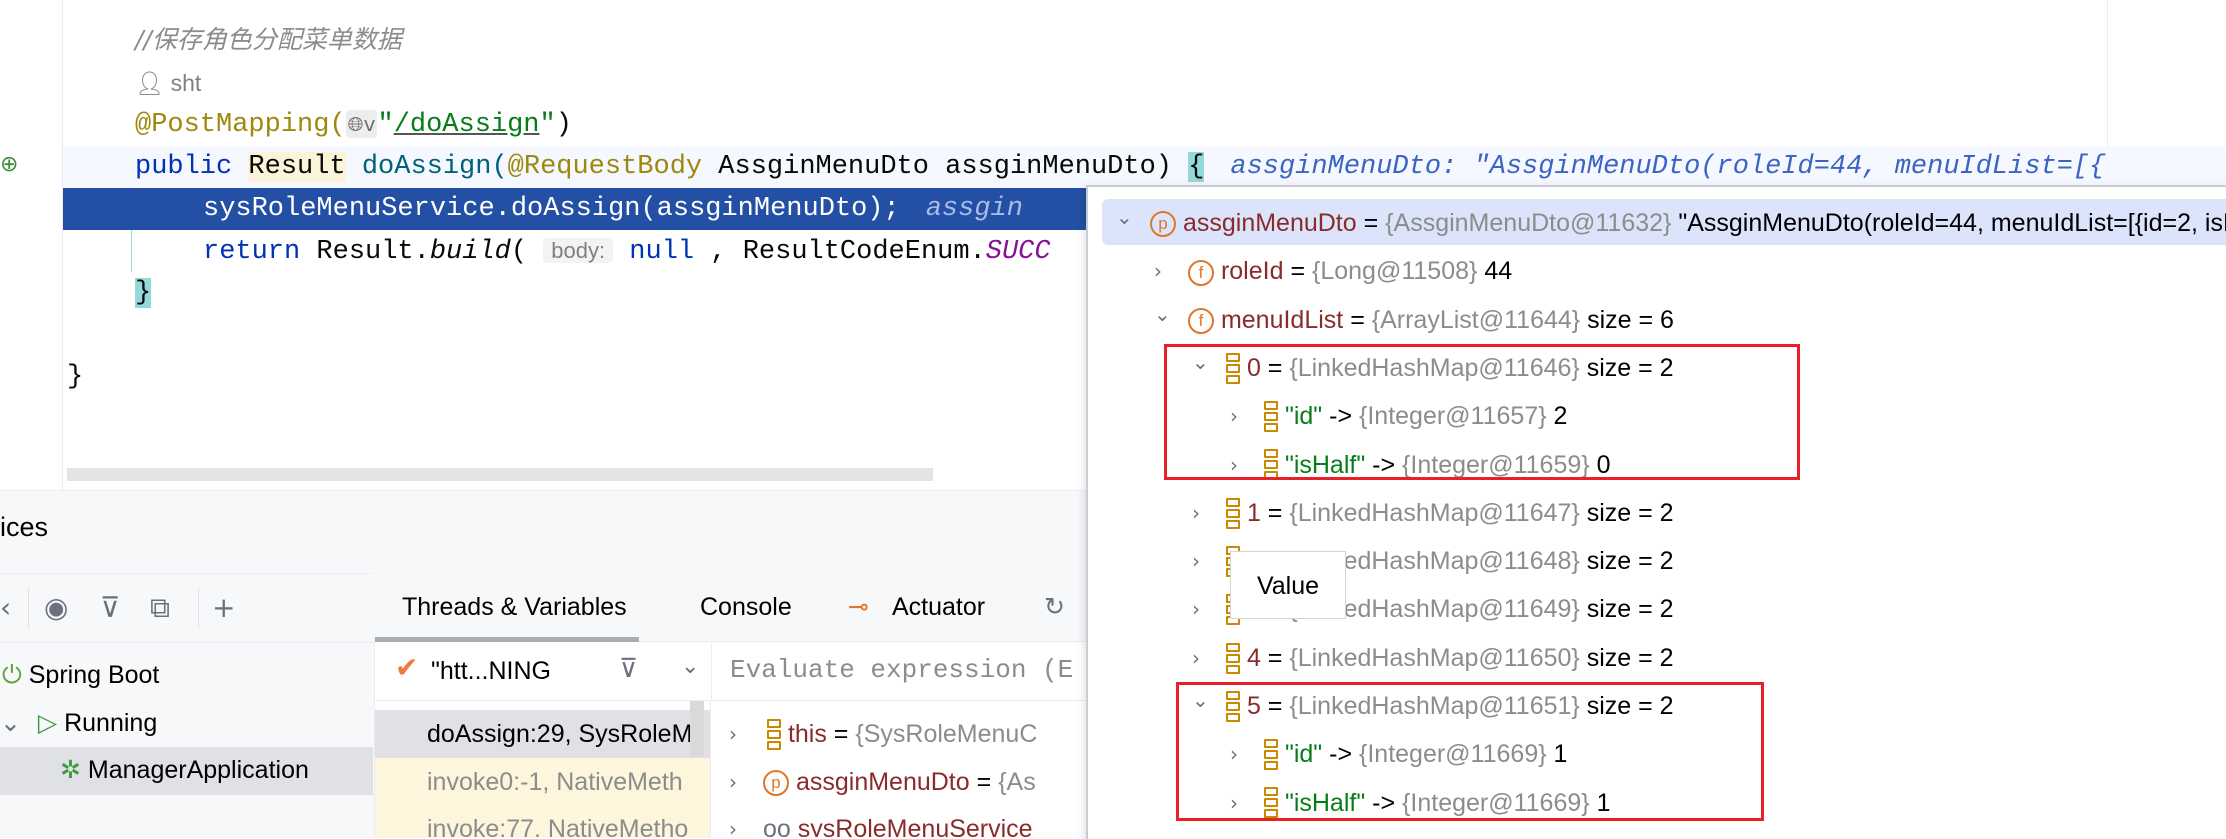  Describe the element at coordinates (186, 608) in the screenshot. I see `services-toolbar: ‹ ◉ ⊽ ⧉ +` at that location.